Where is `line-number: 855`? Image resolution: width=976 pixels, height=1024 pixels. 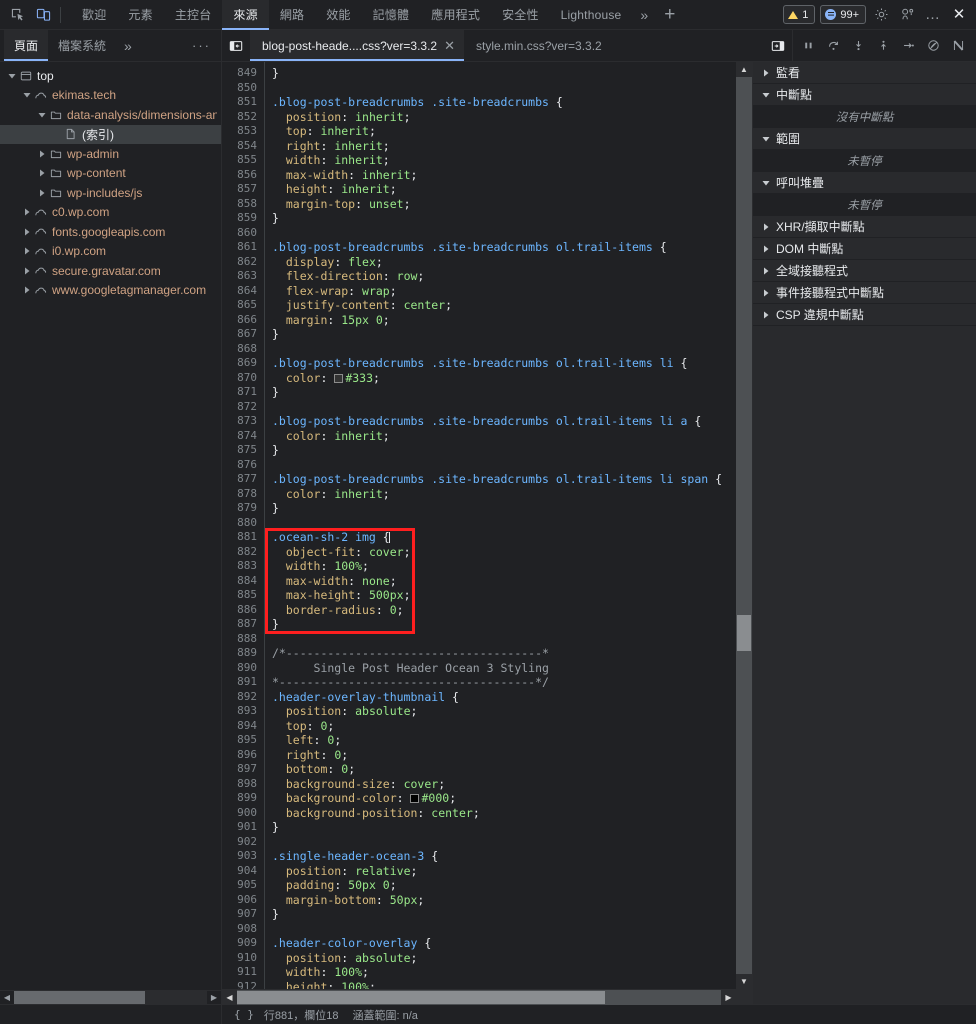 line-number: 855 is located at coordinates (243, 160).